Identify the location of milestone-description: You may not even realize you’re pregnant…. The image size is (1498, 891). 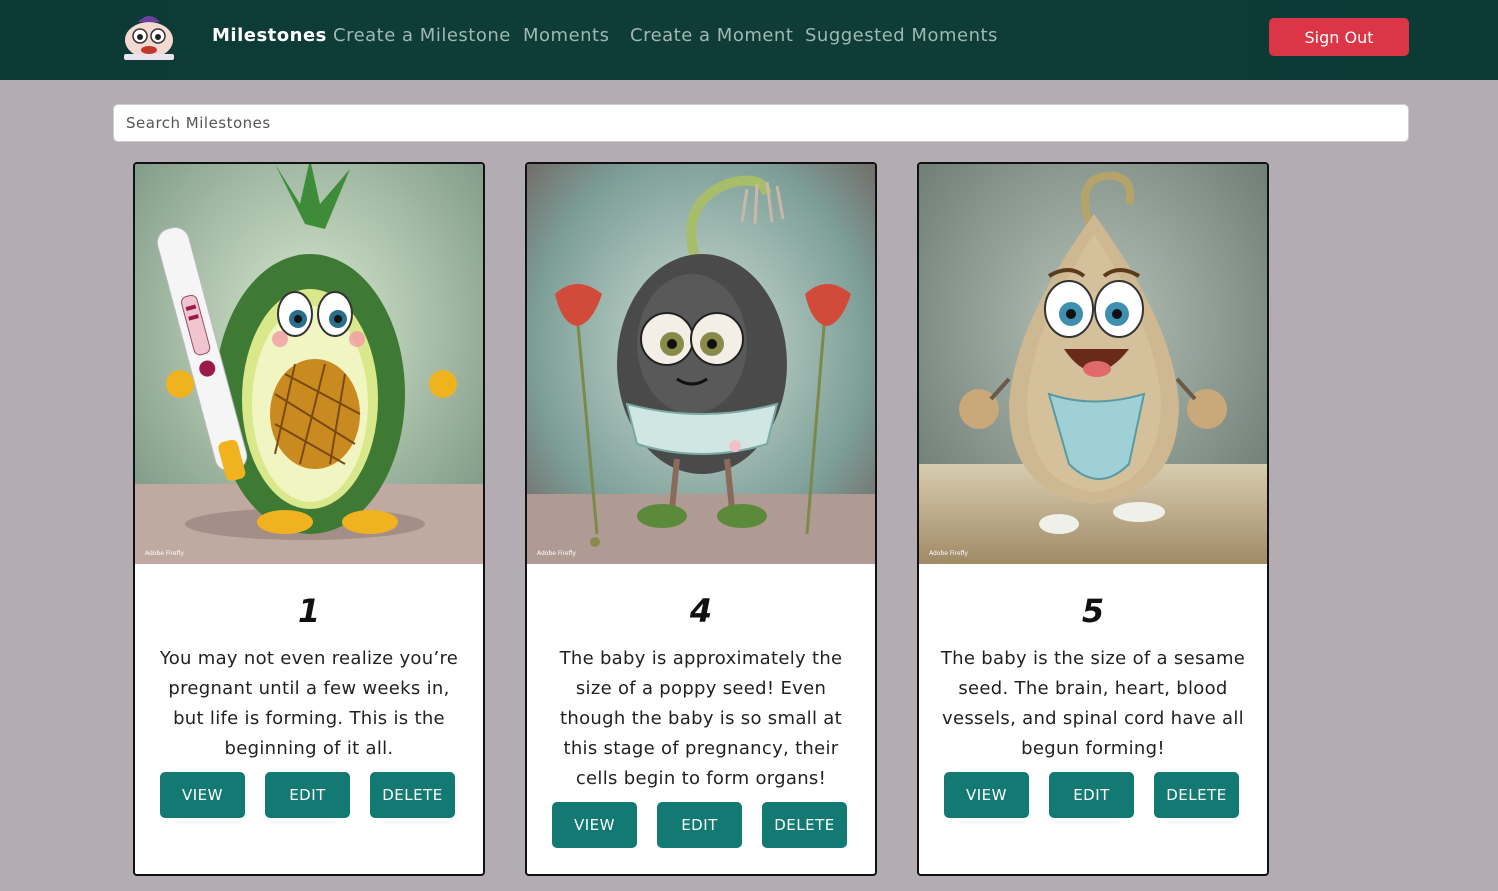
(309, 703).